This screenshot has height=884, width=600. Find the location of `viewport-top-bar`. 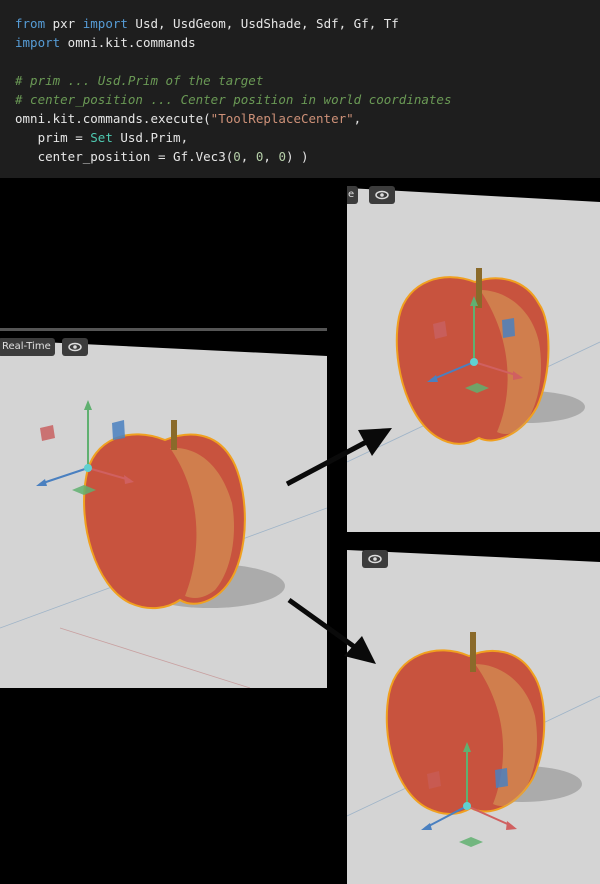

viewport-top-bar is located at coordinates (163, 329).